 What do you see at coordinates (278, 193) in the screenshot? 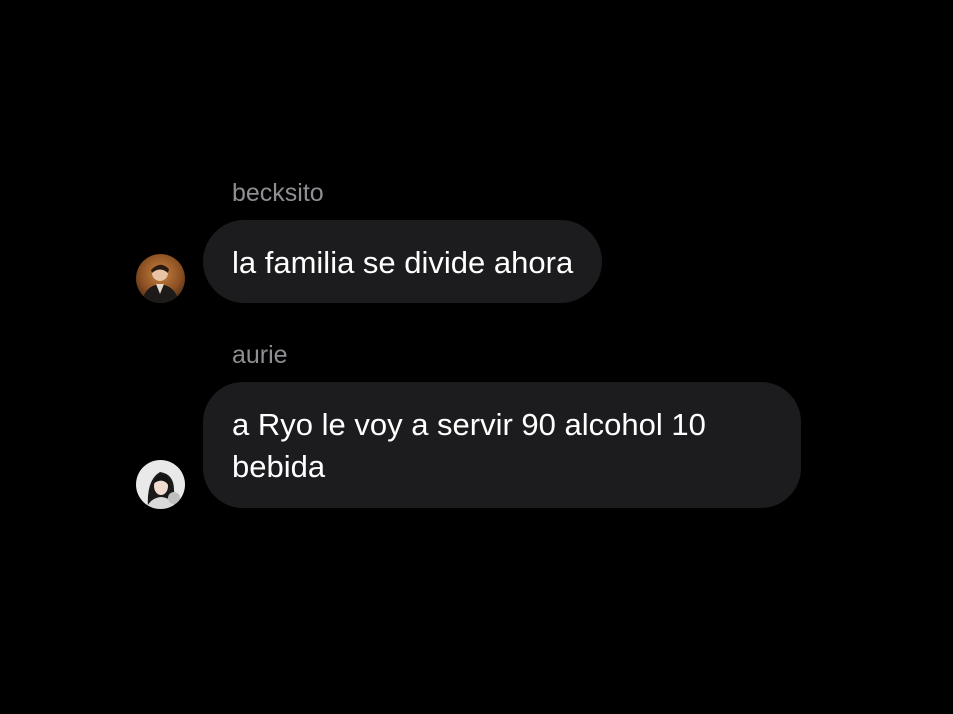
I see `message-sender-name: becksito` at bounding box center [278, 193].